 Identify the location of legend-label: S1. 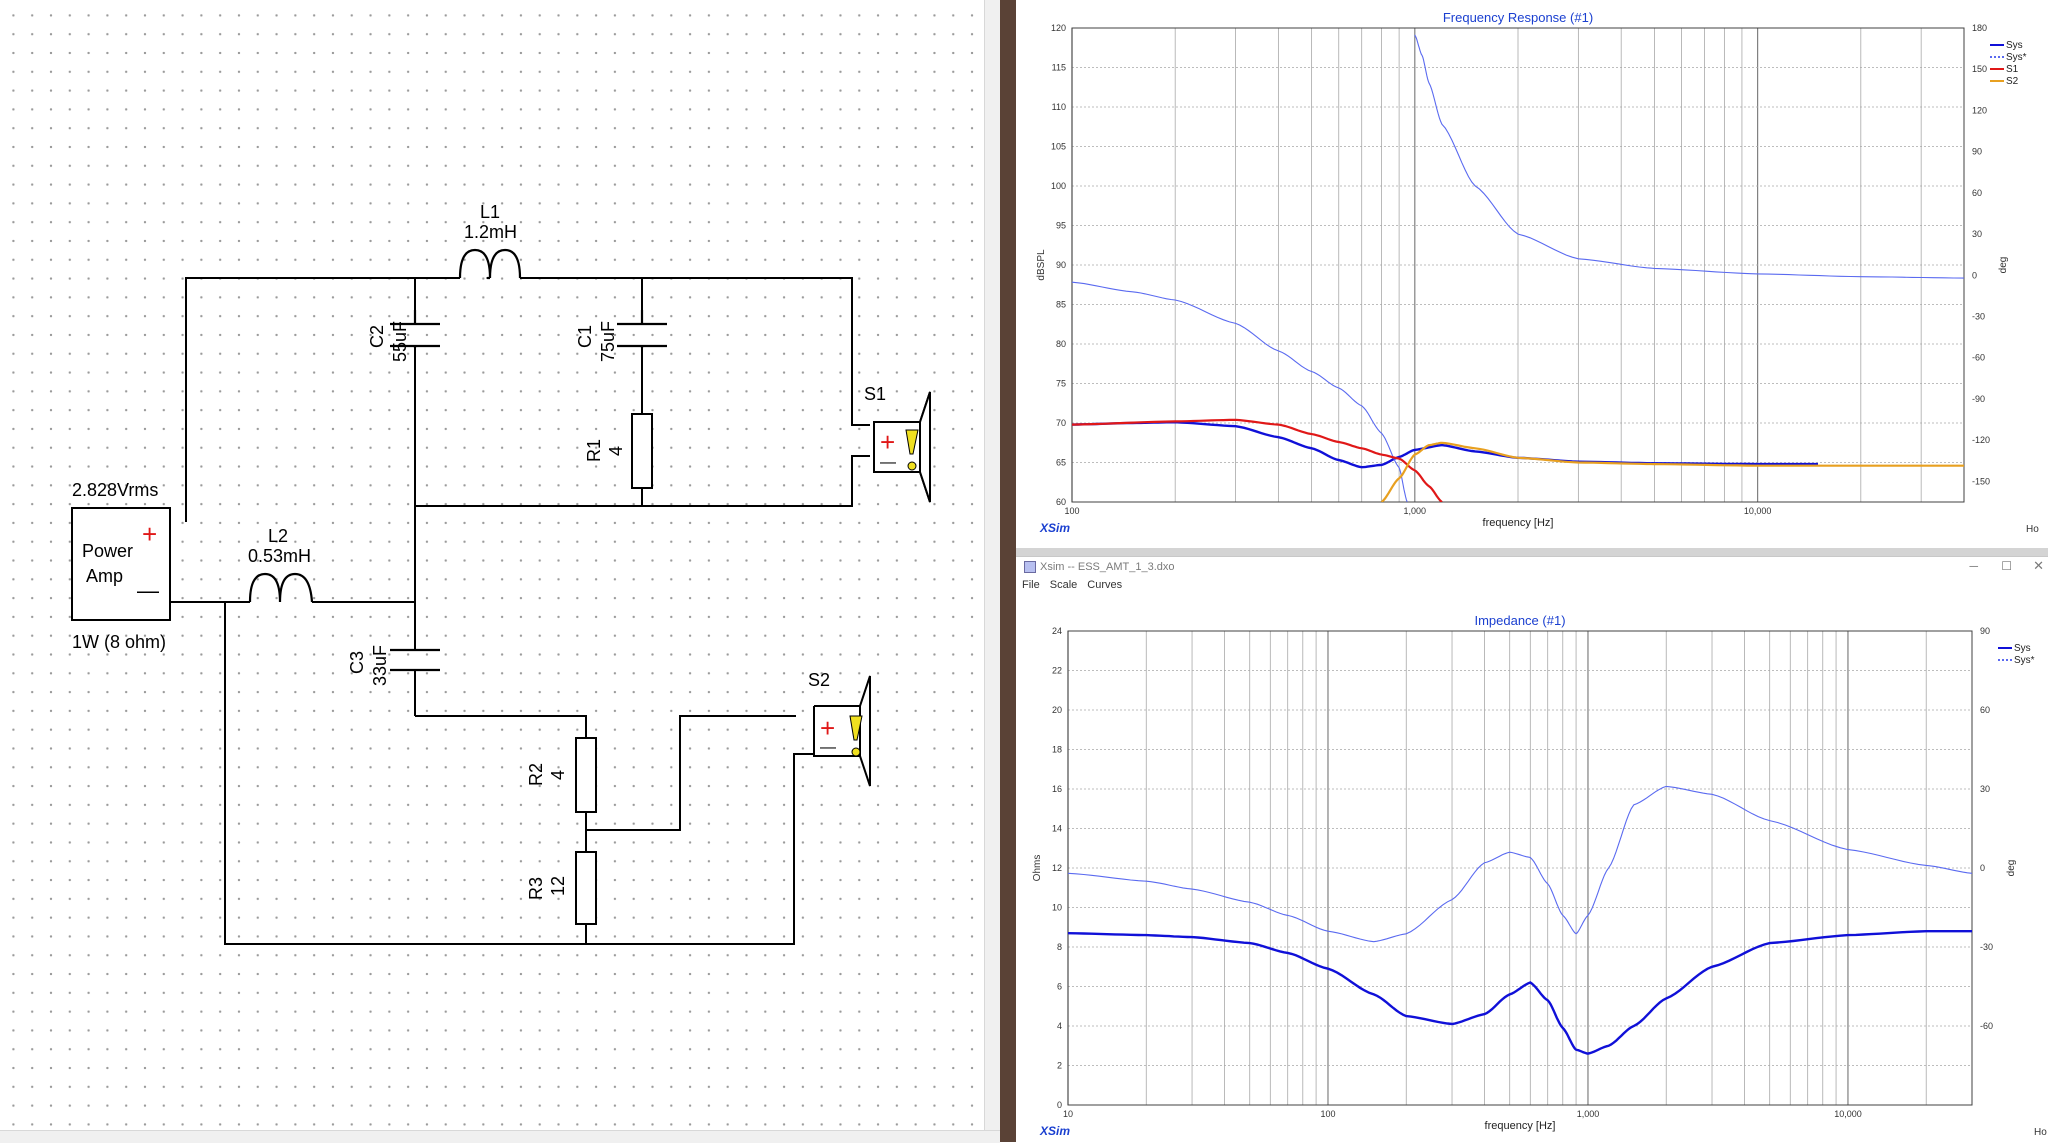
(2012, 69).